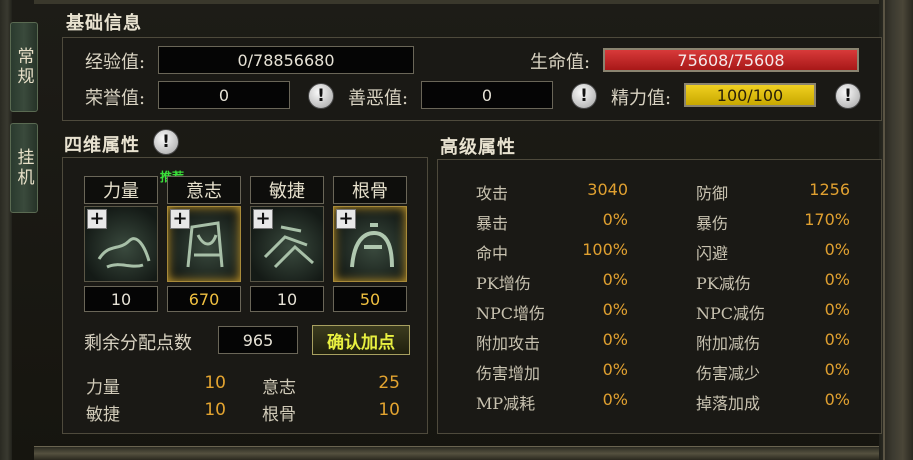 The height and width of the screenshot is (460, 913). Describe the element at coordinates (370, 299) in the screenshot. I see `constitution-value: 50` at that location.